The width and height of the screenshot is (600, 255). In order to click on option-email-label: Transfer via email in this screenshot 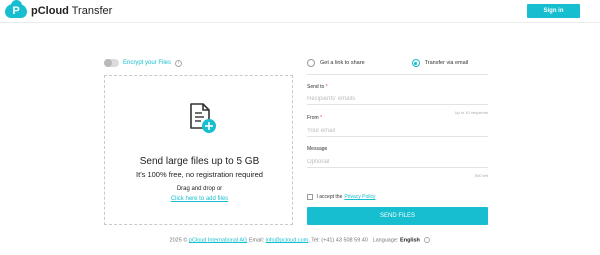, I will do `click(446, 63)`.